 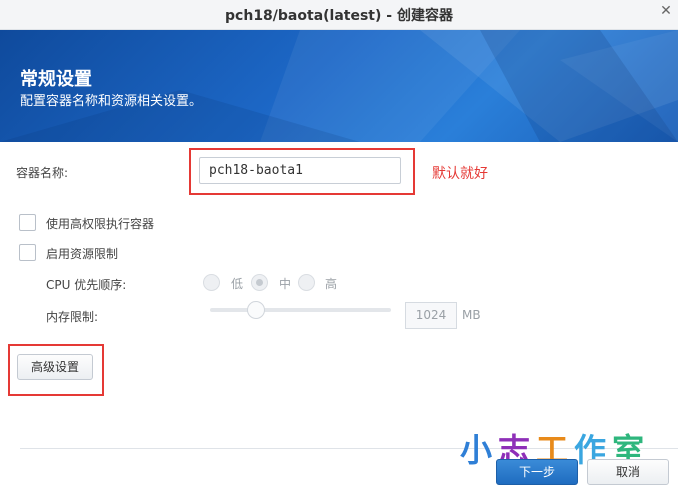 I want to click on close-icon: ✕, so click(x=666, y=11).